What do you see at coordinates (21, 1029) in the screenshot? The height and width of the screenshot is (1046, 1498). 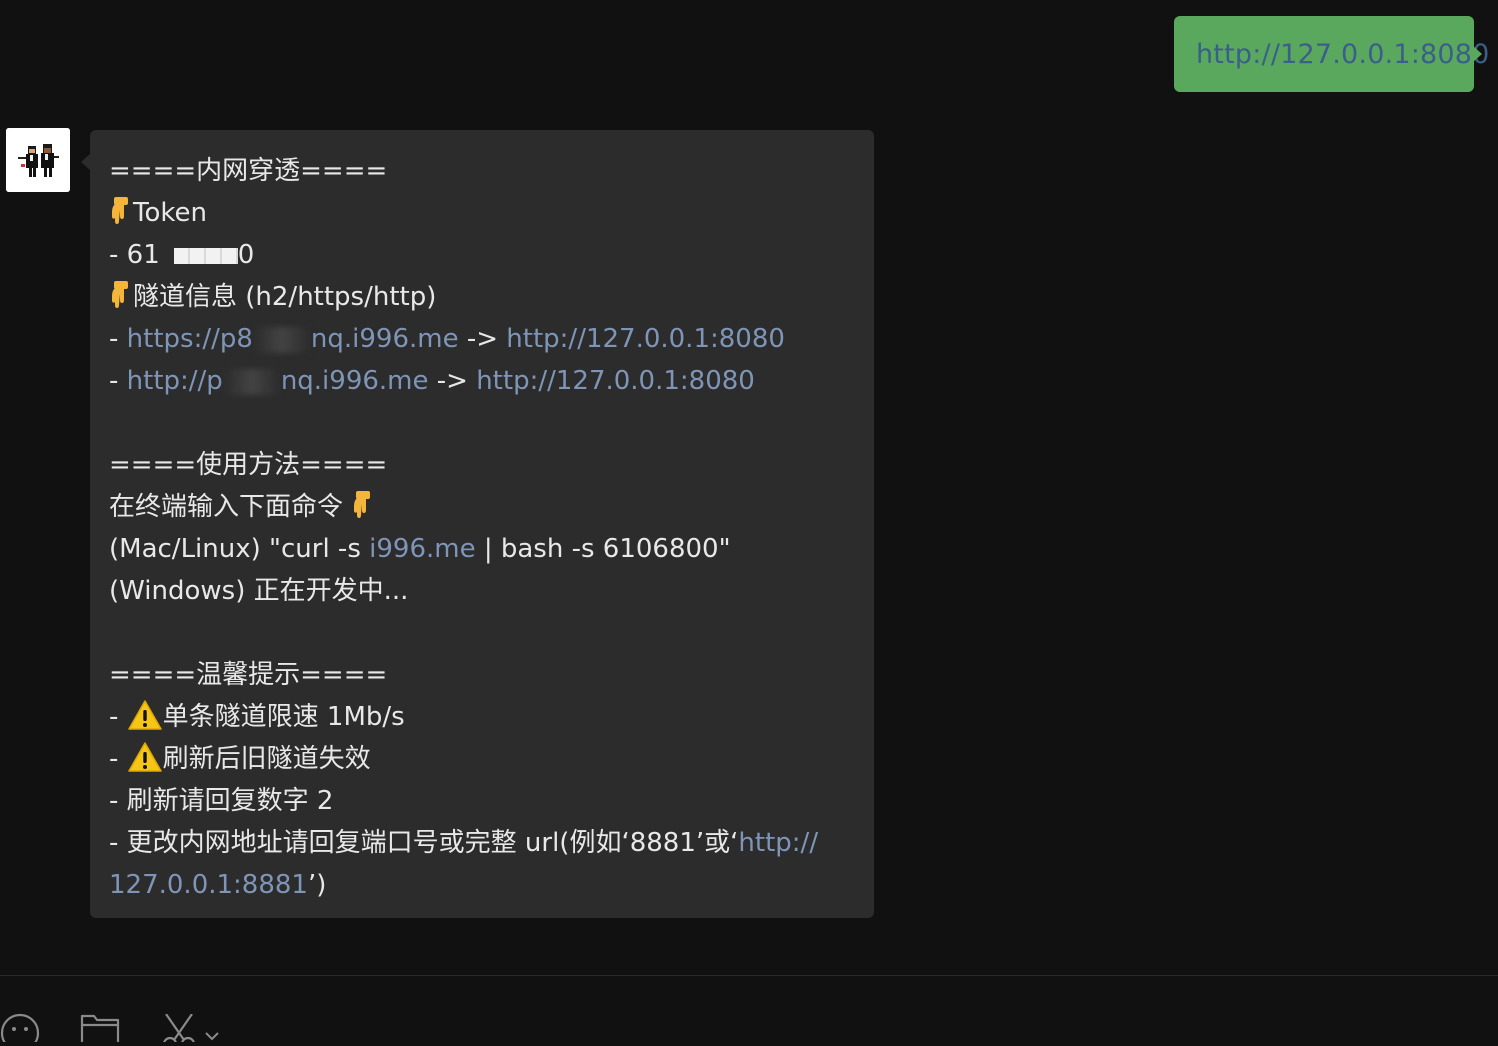 I see `emoji-icon` at bounding box center [21, 1029].